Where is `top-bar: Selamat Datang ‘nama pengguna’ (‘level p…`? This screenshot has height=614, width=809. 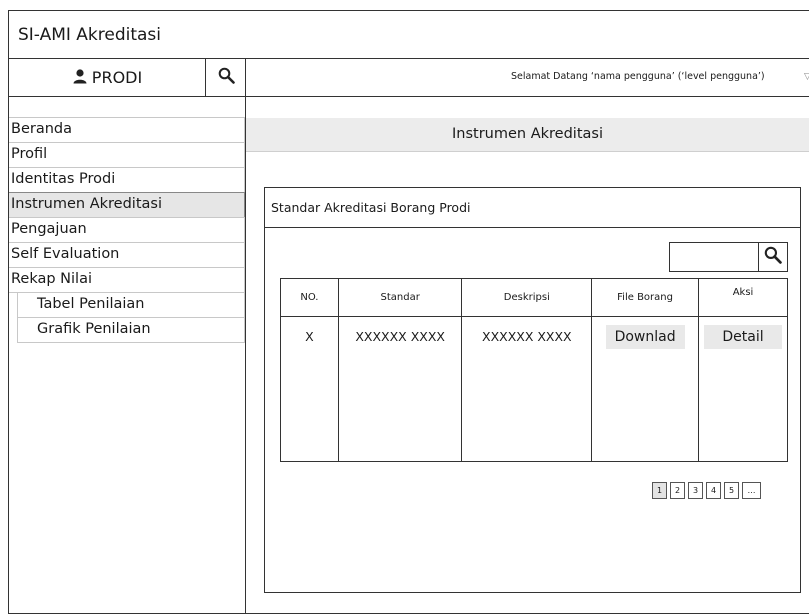 top-bar: Selamat Datang ‘nama pengguna’ (‘level p… is located at coordinates (527, 78).